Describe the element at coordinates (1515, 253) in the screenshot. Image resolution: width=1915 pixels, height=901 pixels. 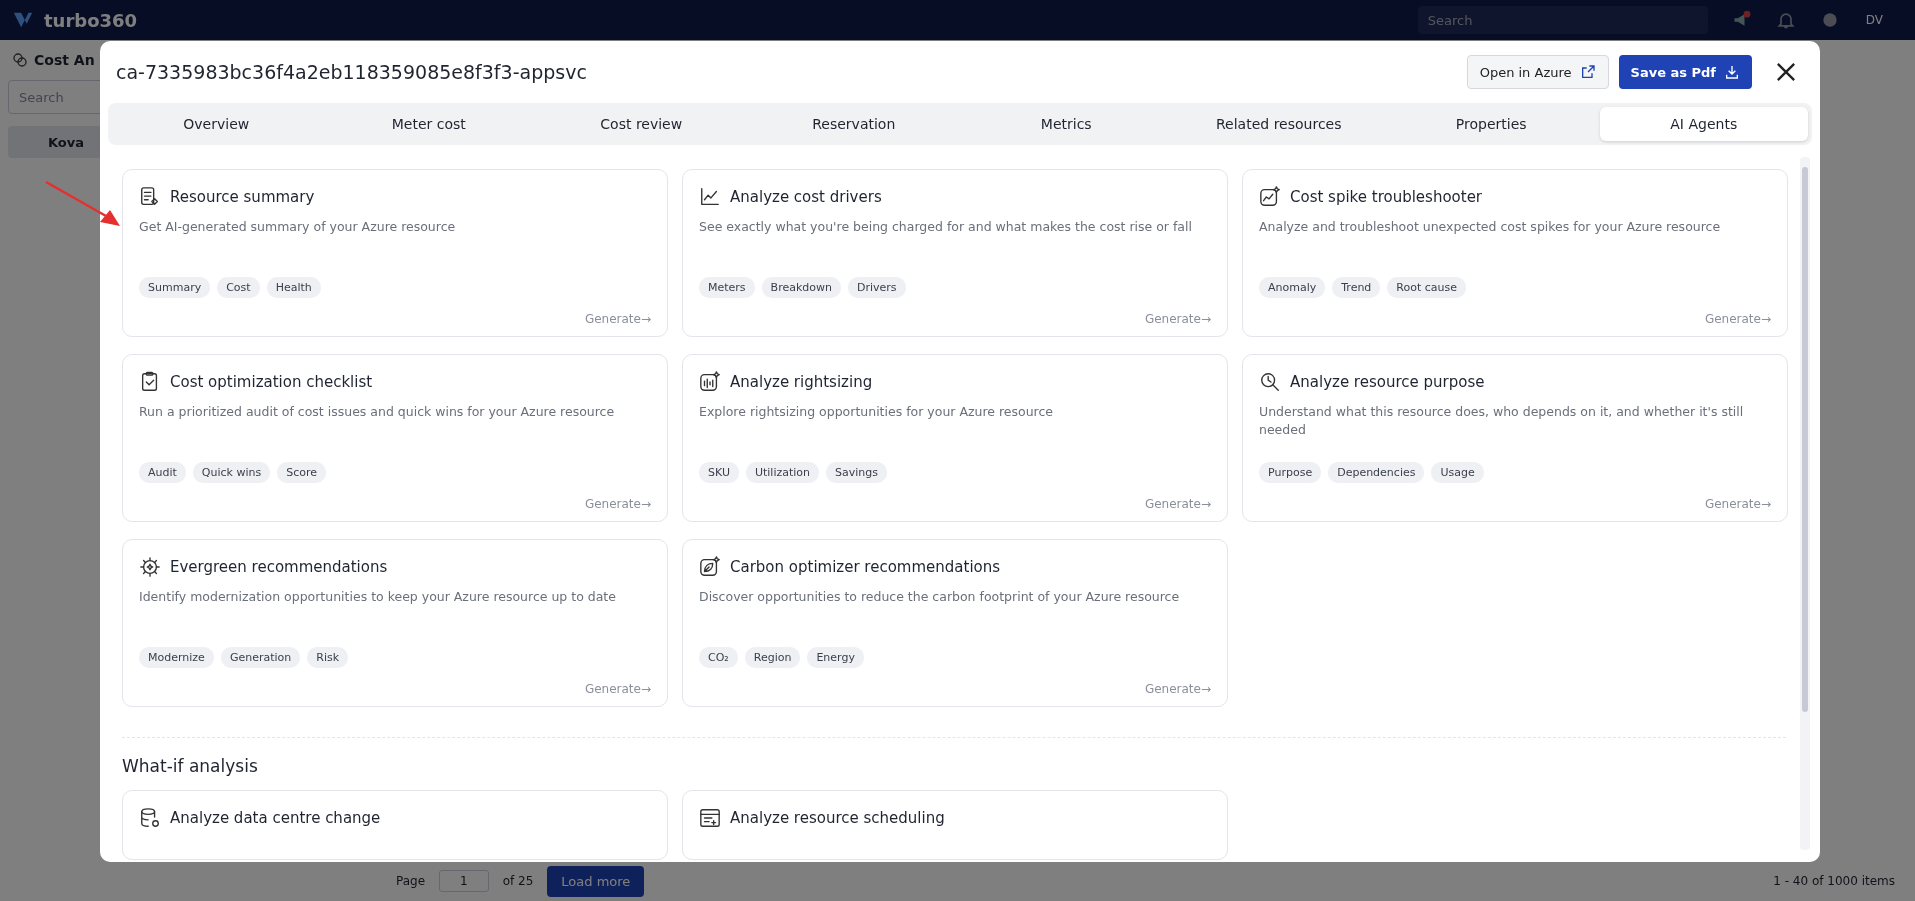
I see `agent-card: Cost spike troubleshooter Analyze and troubleshoot unexpected cost spikes for your Azure resource Anomaly Trend Root cause Generate→` at that location.